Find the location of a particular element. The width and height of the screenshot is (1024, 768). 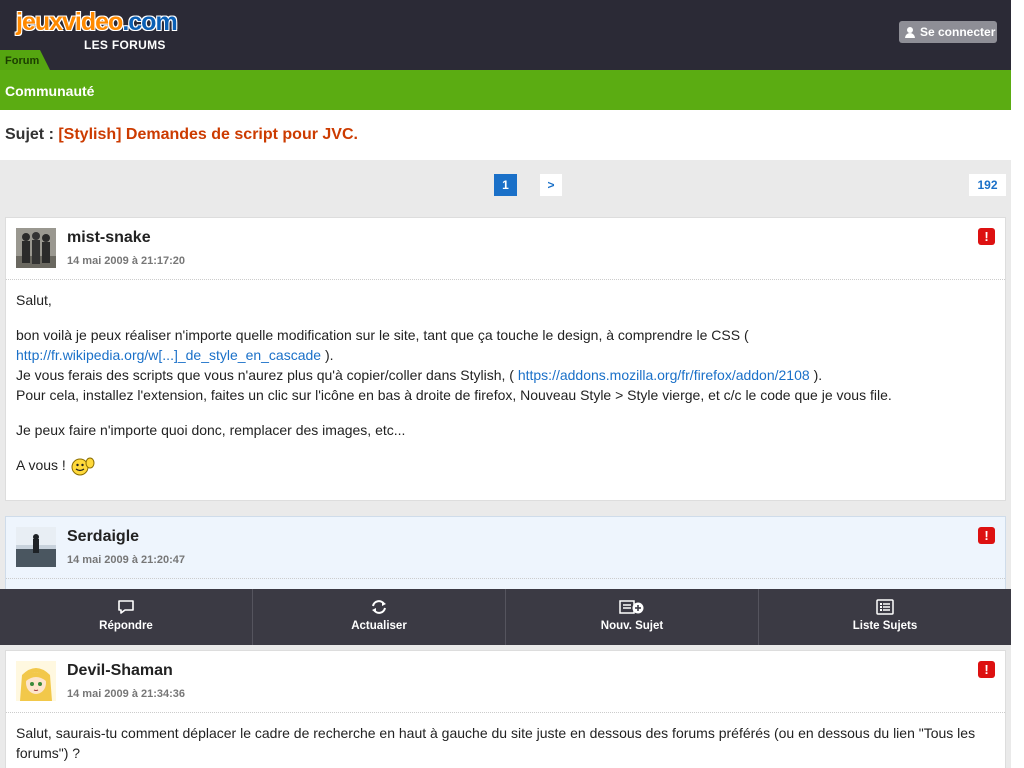

new-topic-button: Nouv. Sujet is located at coordinates (632, 617).